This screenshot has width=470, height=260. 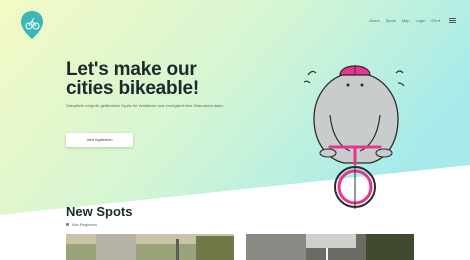 I want to click on language-select: EN ▾, so click(x=435, y=20).